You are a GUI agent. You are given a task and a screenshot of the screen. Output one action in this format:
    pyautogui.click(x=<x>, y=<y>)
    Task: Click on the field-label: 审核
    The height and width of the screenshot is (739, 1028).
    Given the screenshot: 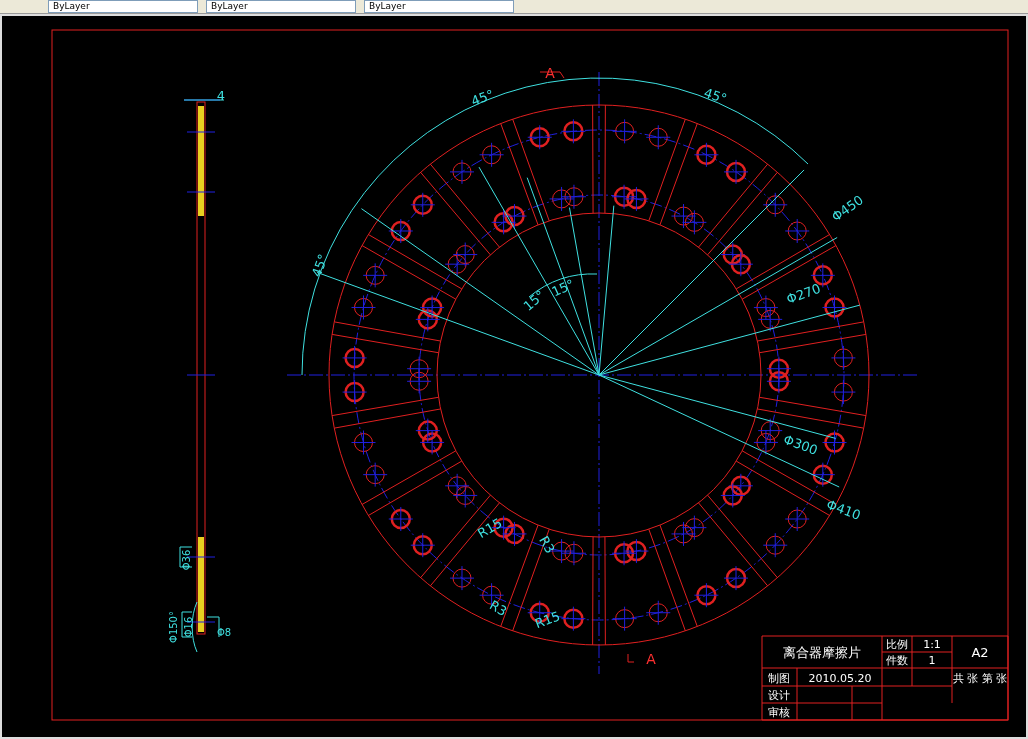 What is the action you would take?
    pyautogui.click(x=779, y=712)
    